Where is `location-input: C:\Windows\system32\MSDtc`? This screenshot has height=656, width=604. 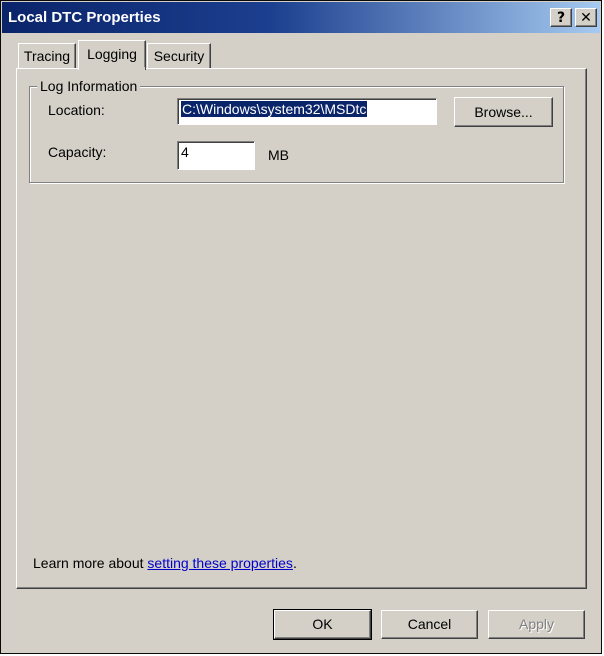
location-input: C:\Windows\system32\MSDtc is located at coordinates (307, 111).